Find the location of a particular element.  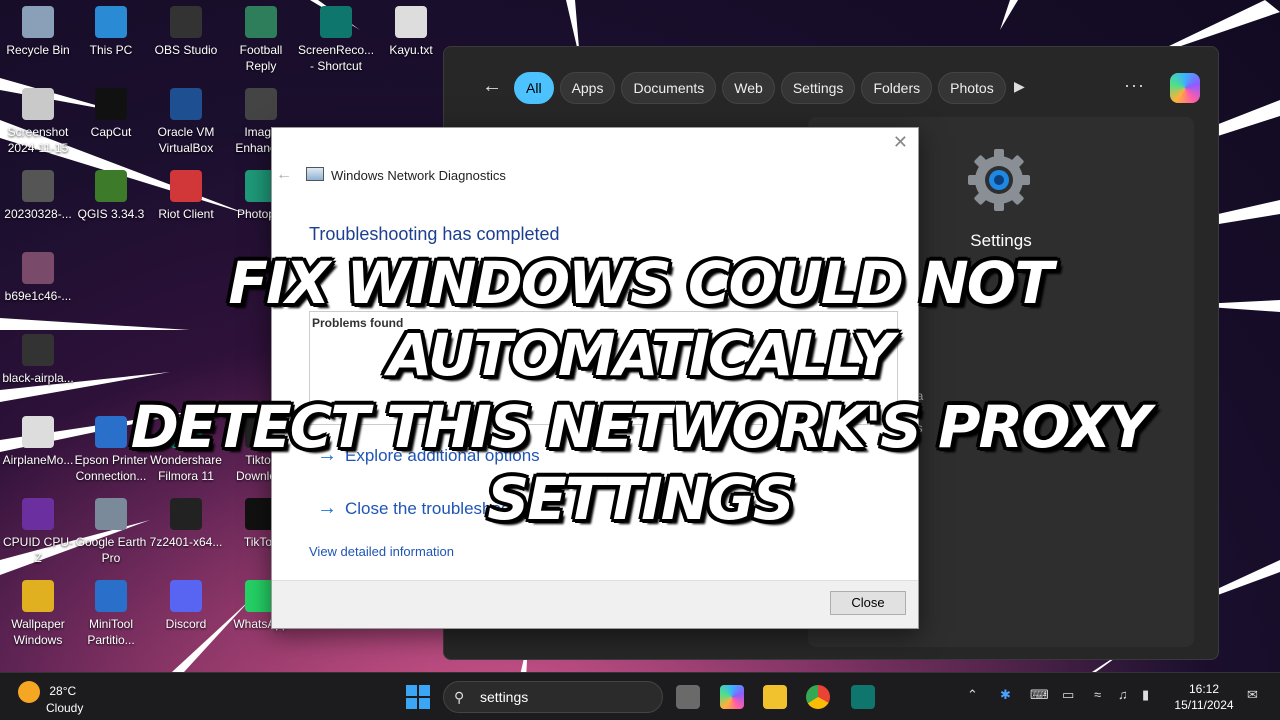

weather-temp: 28°C is located at coordinates (63, 691).